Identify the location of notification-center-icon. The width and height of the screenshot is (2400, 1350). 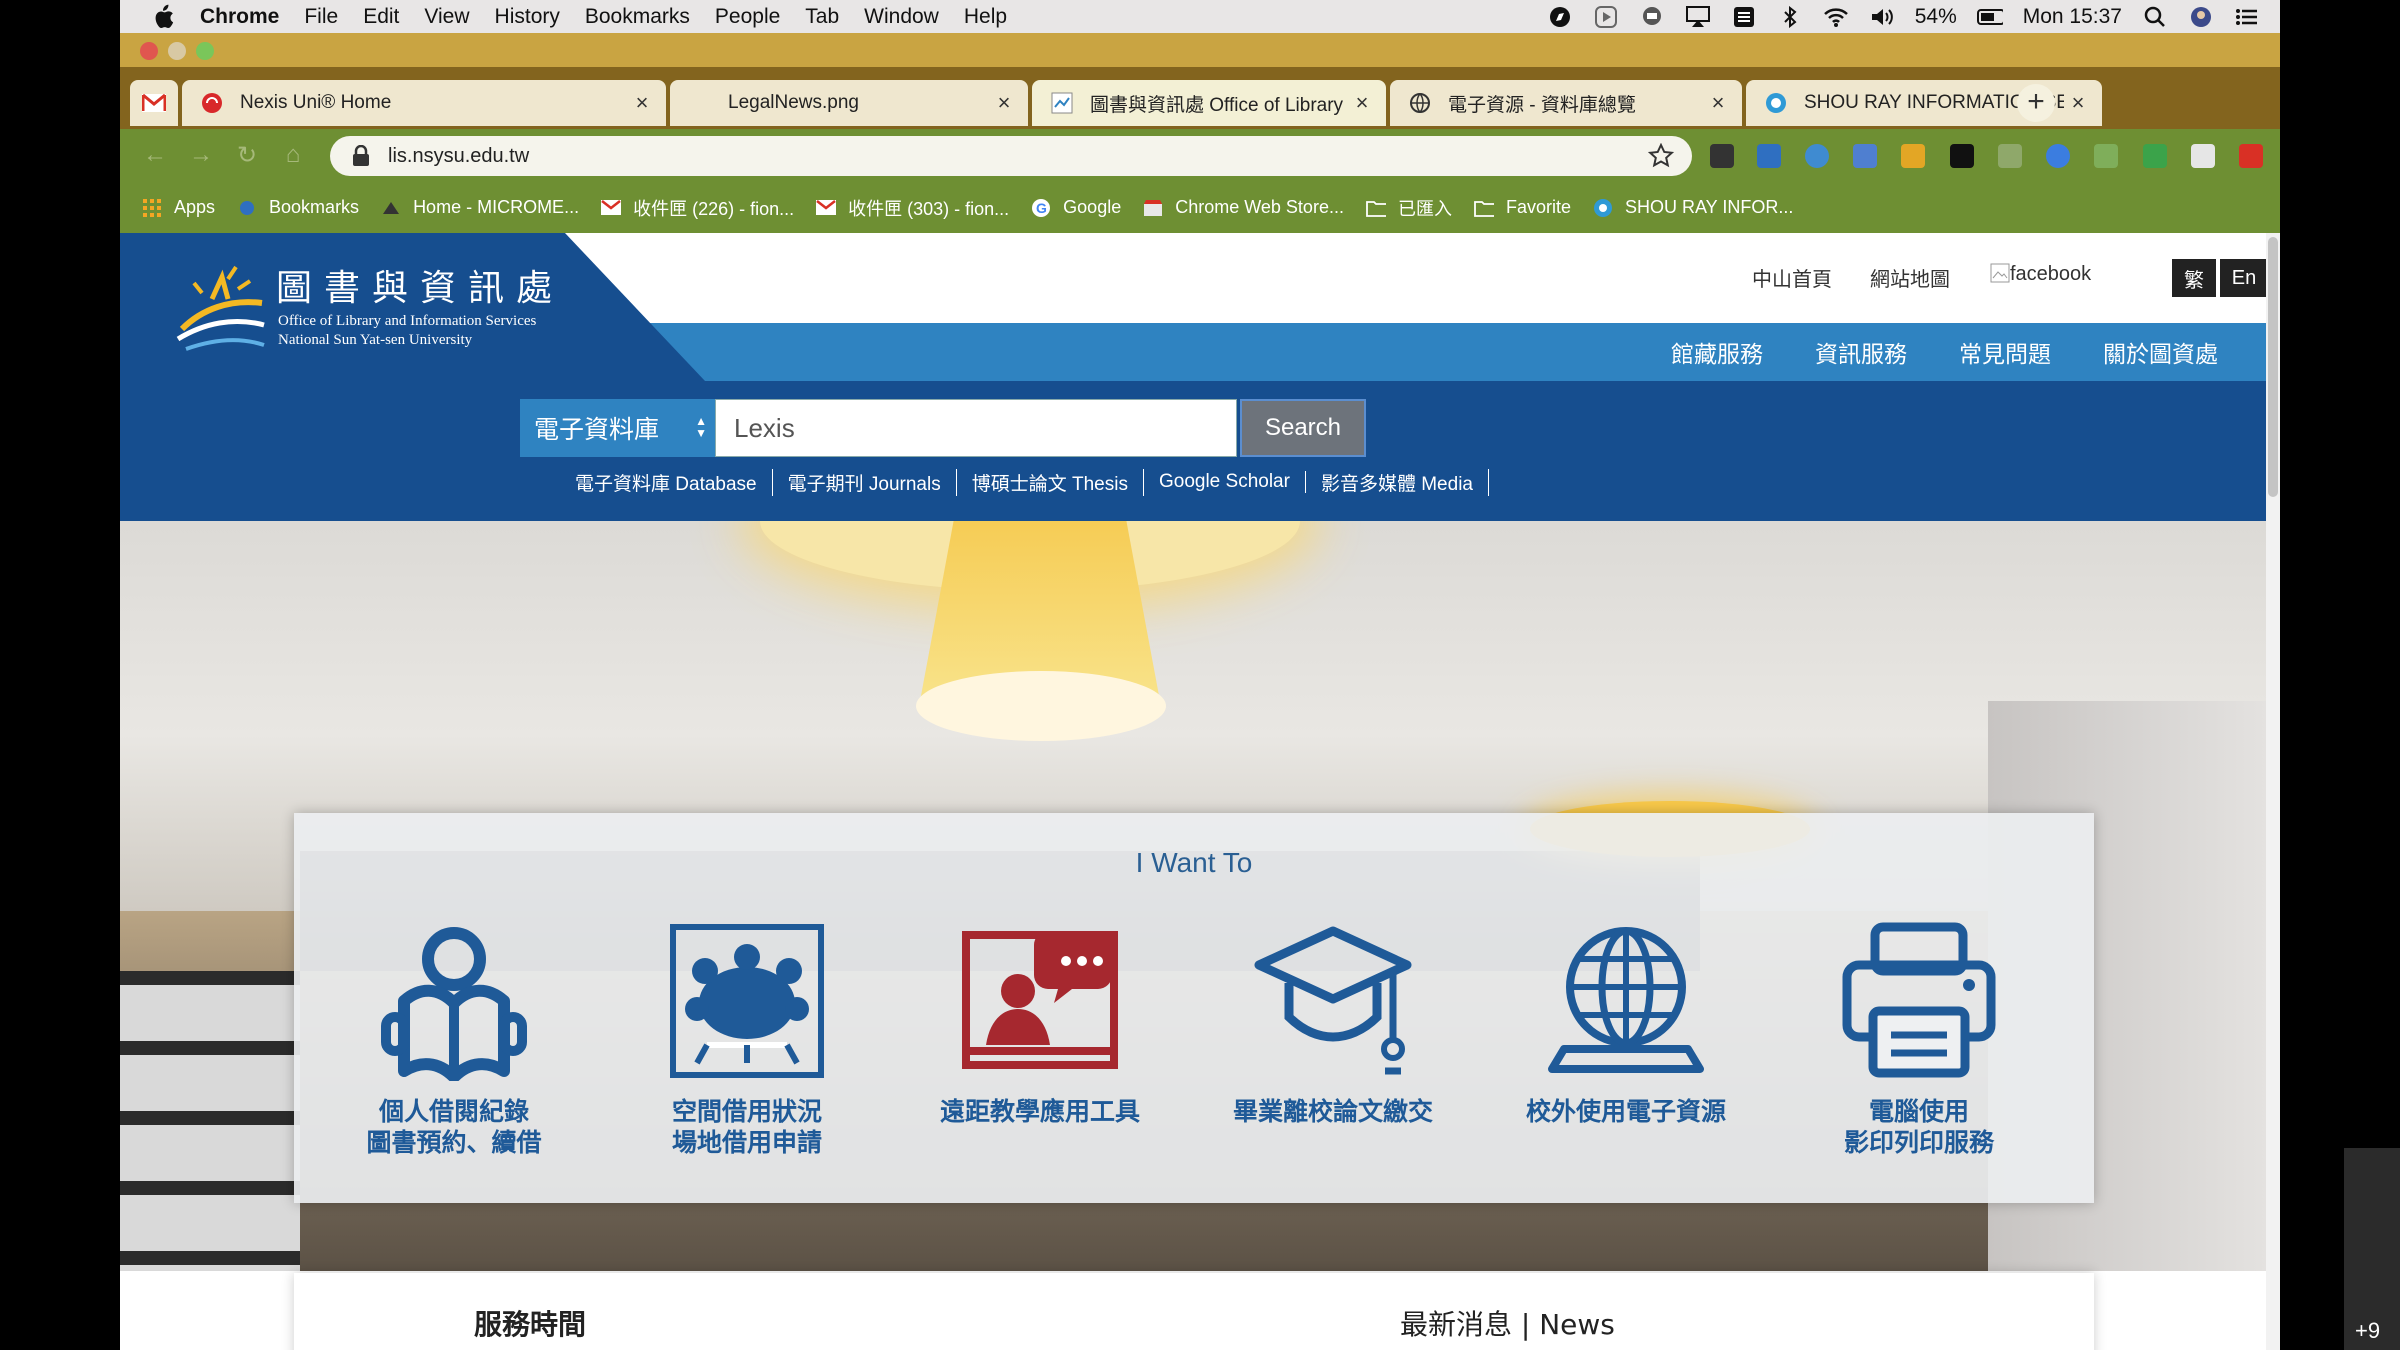
(2247, 17).